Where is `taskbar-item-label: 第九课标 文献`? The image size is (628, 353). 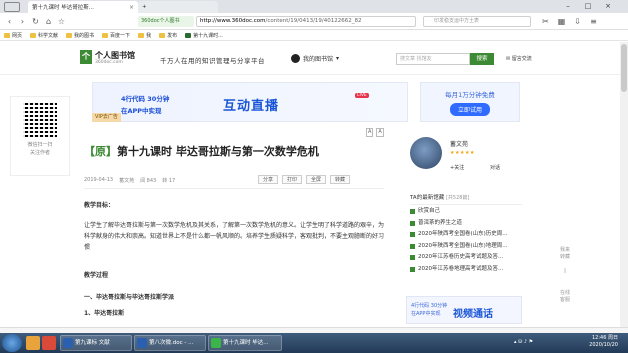
taskbar-item-label: 第九课标 文献 is located at coordinates (92, 343).